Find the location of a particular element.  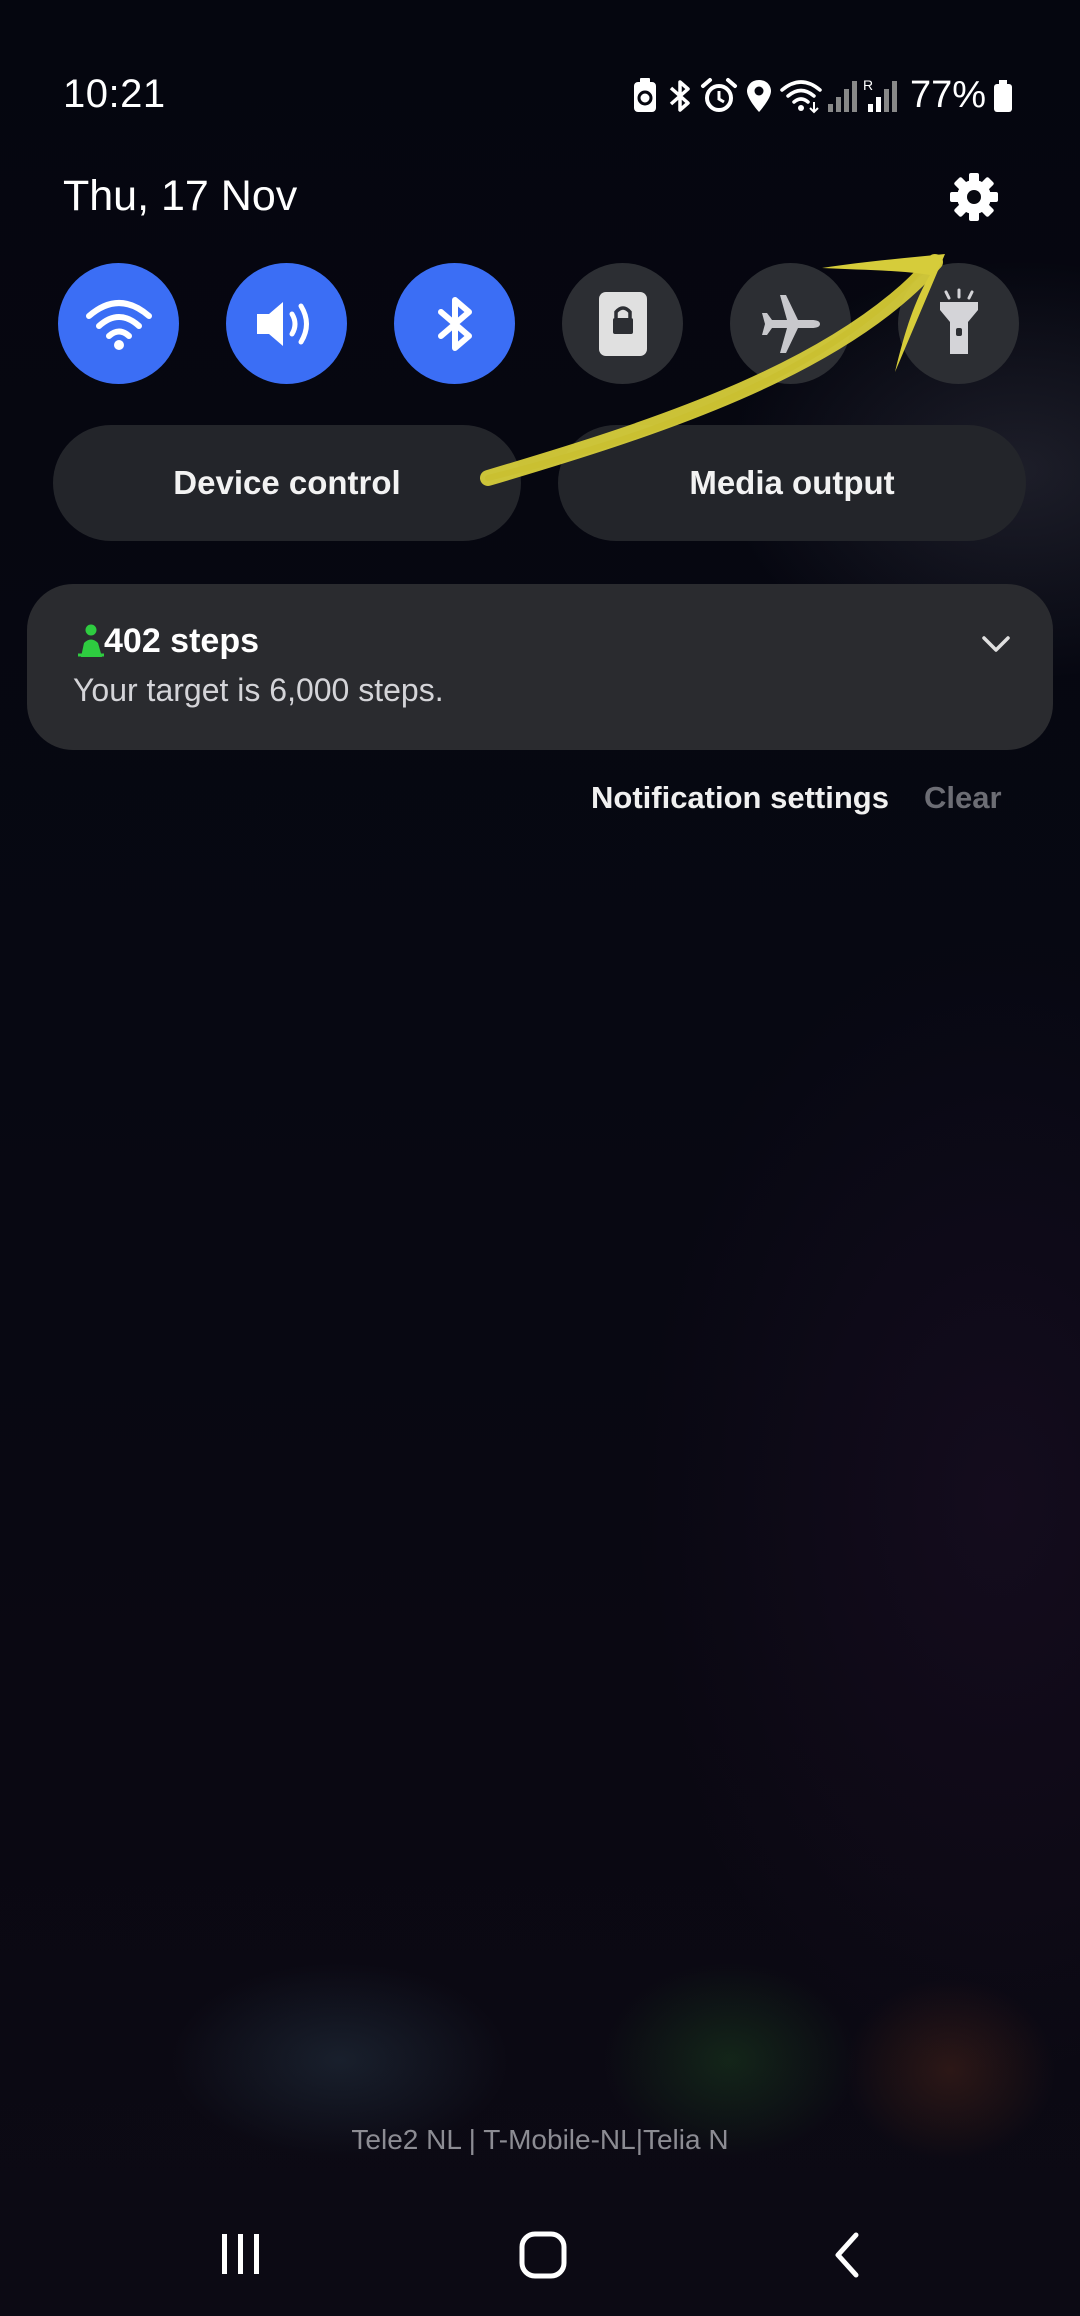

home-button is located at coordinates (543, 2255).